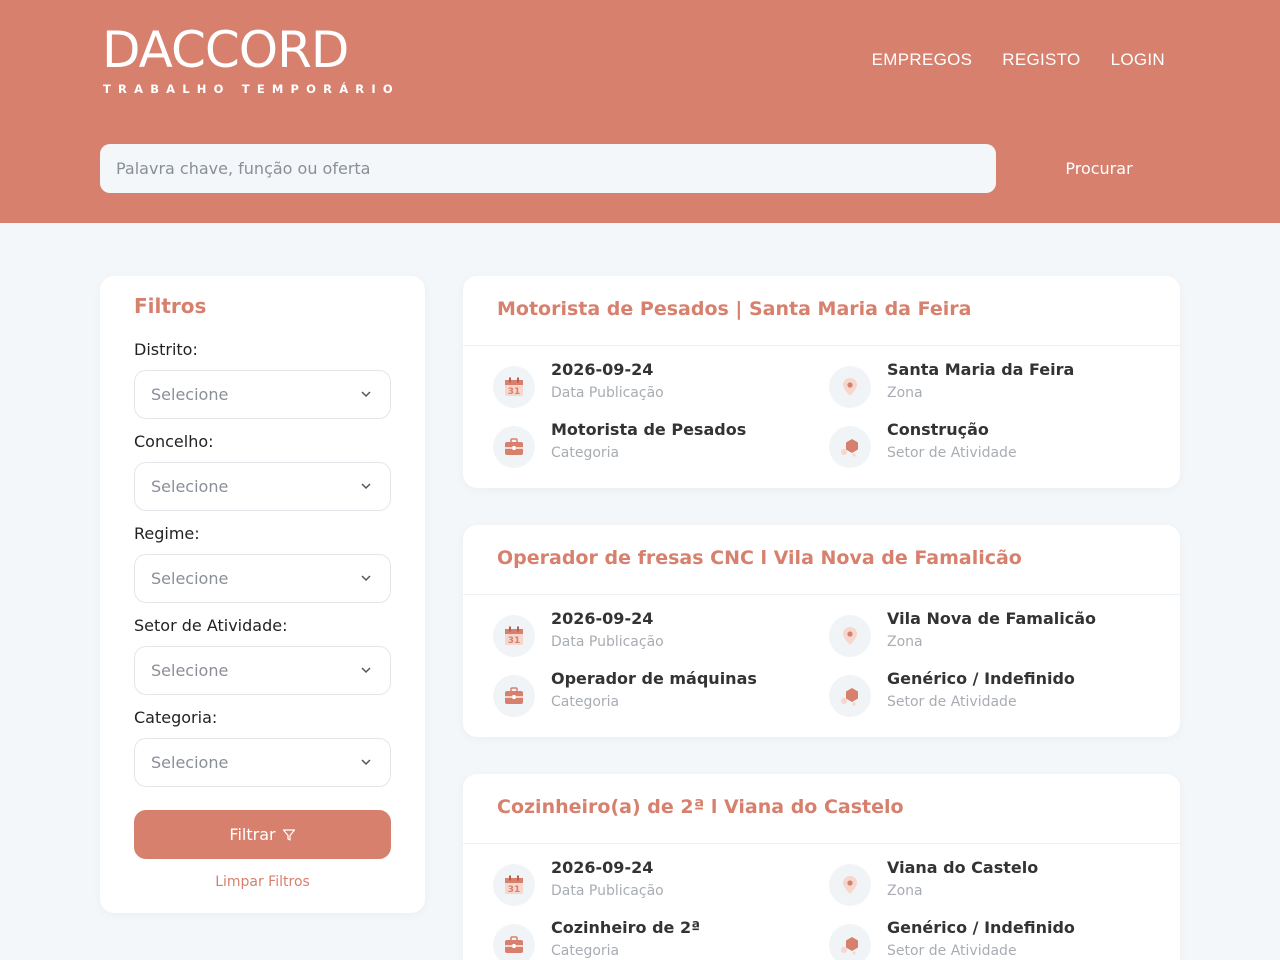 The height and width of the screenshot is (960, 1280). Describe the element at coordinates (190, 762) in the screenshot. I see `category-select-value: Selecione` at that location.